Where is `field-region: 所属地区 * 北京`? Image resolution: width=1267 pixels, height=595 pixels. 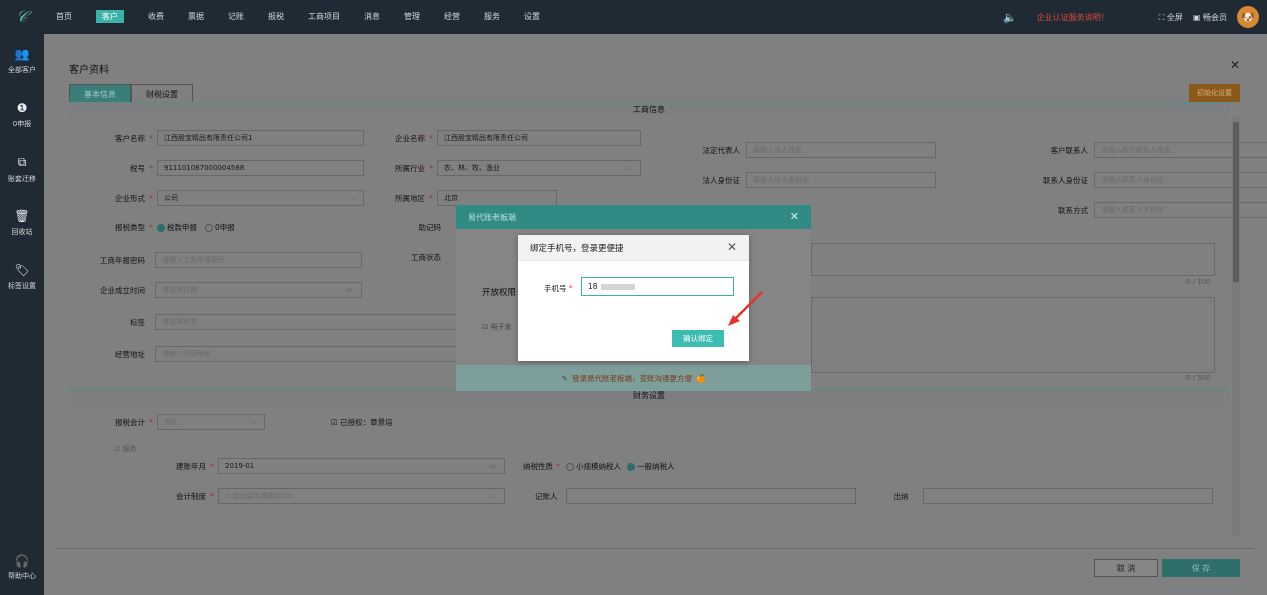 field-region: 所属地区 * 北京 is located at coordinates (459, 198).